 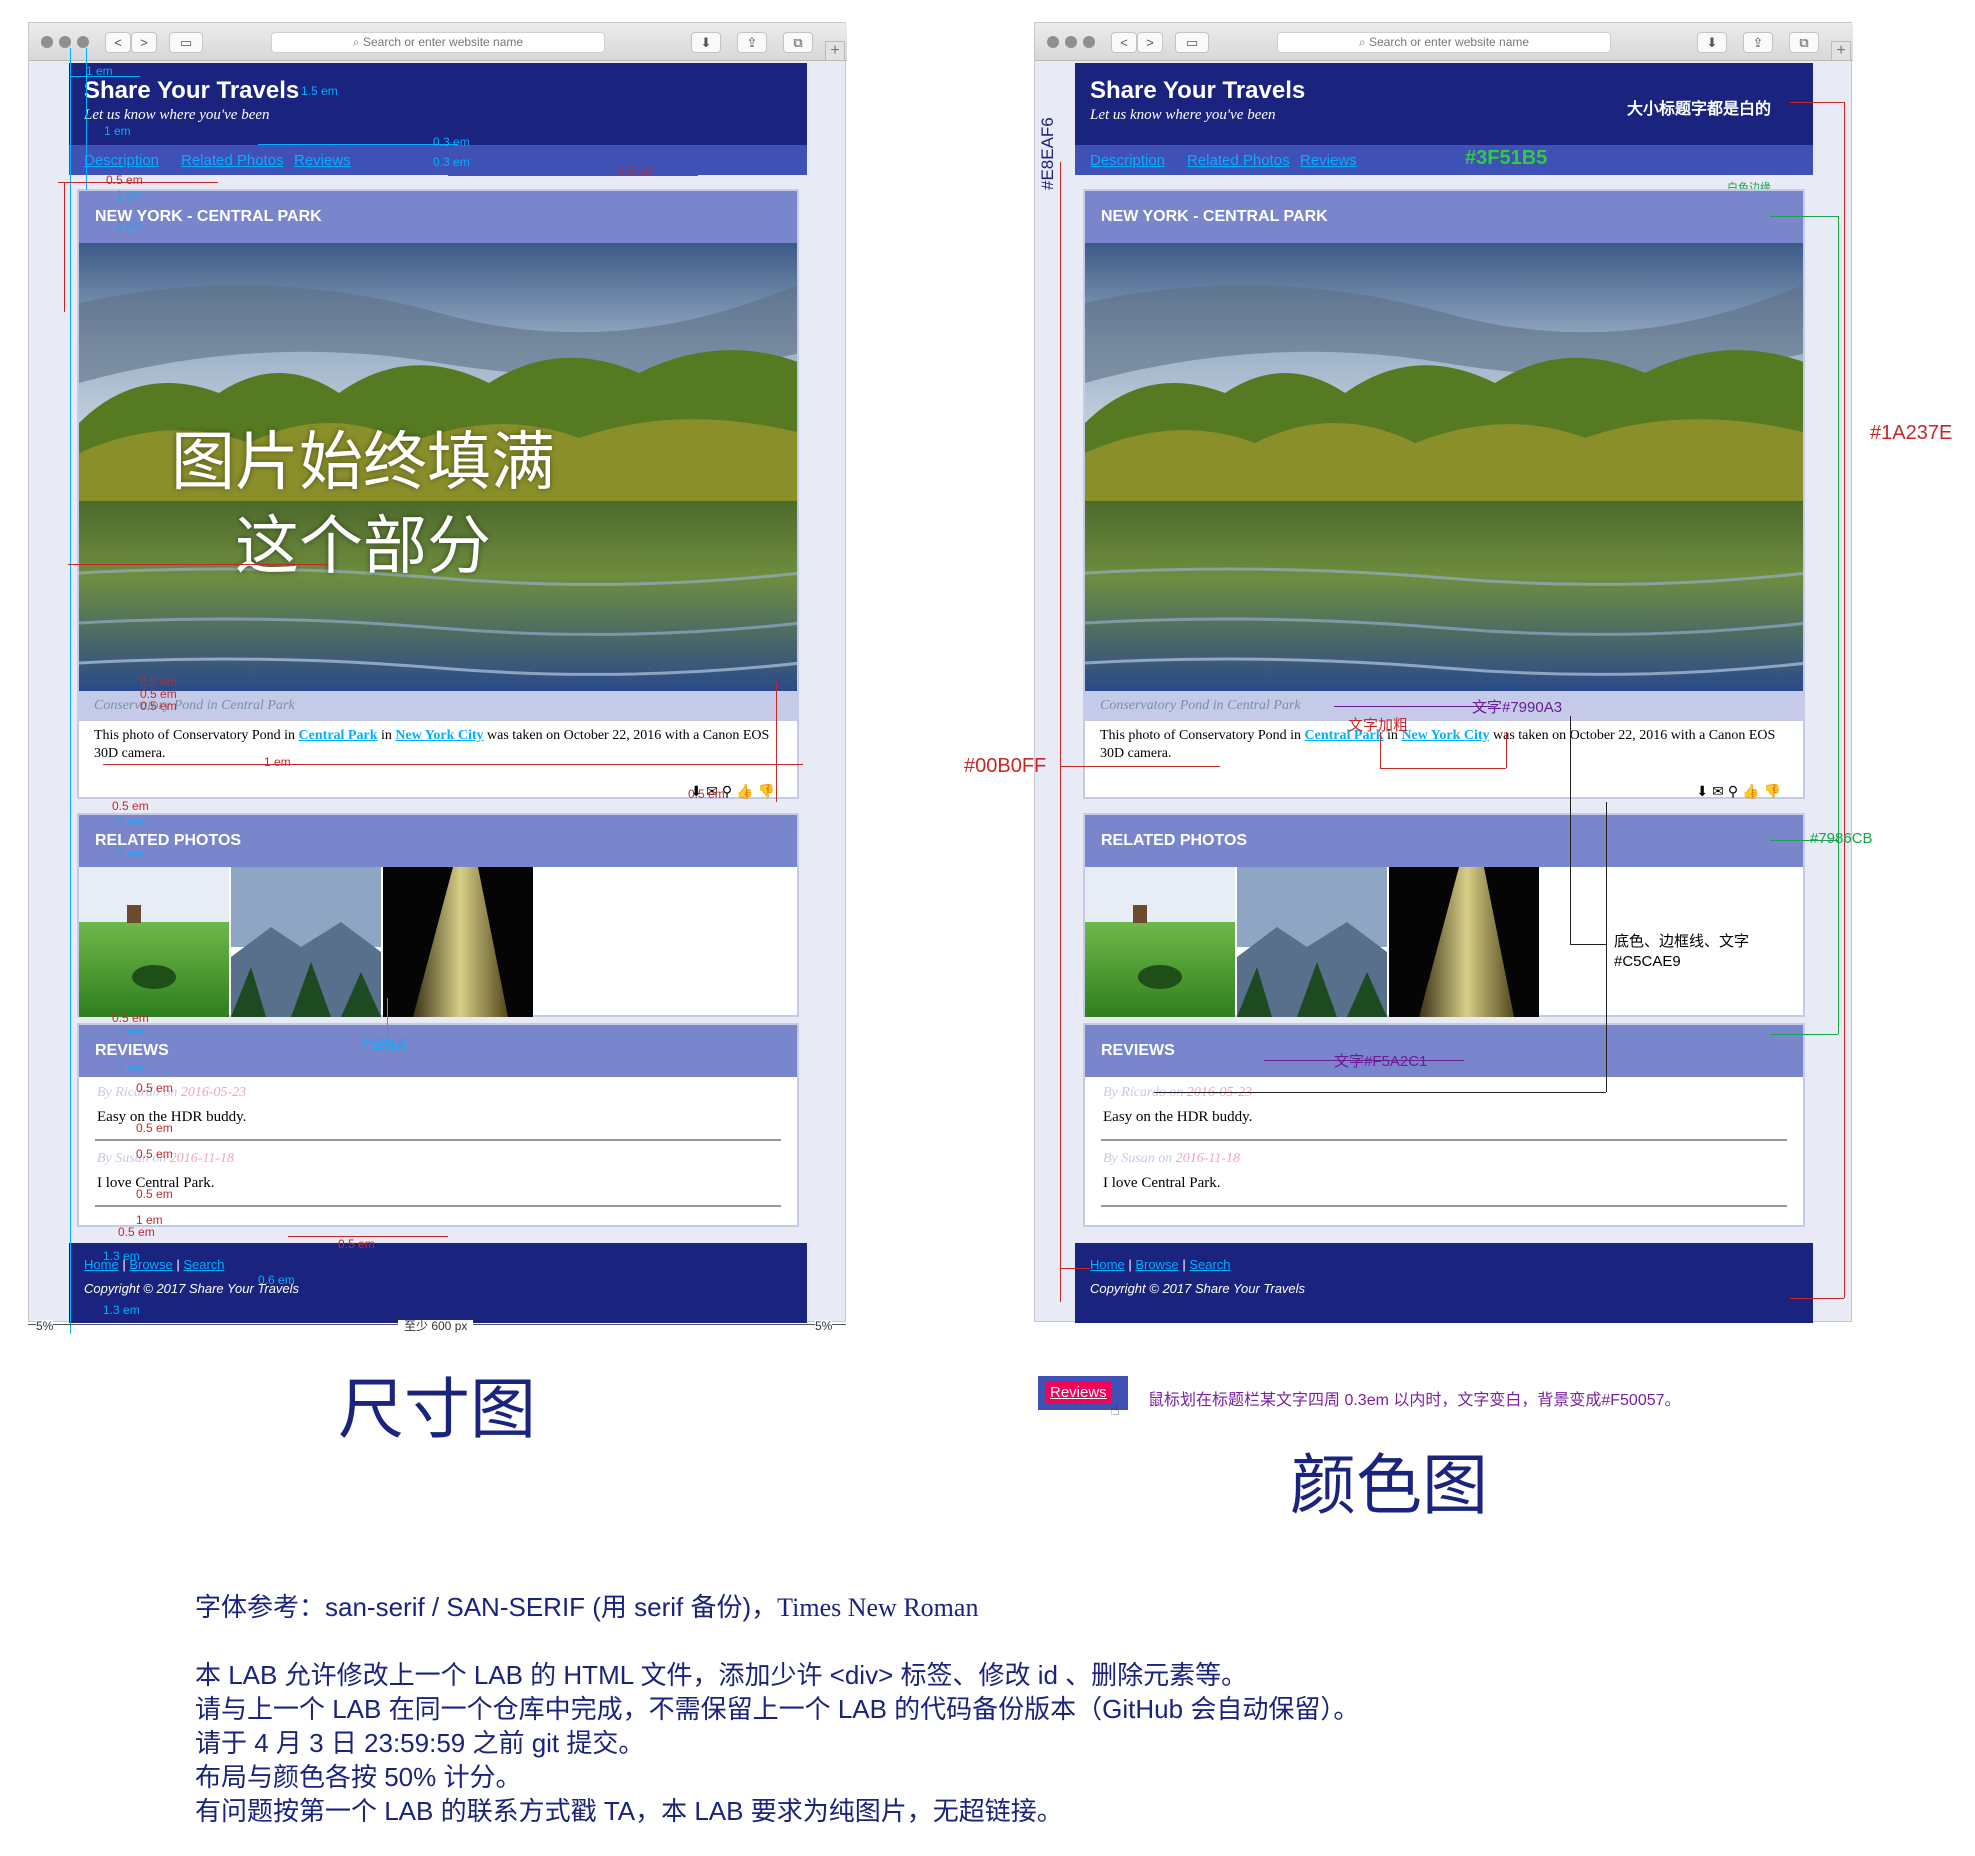 What do you see at coordinates (1911, 433) in the screenshot?
I see `header-color-callout: #1A237E` at bounding box center [1911, 433].